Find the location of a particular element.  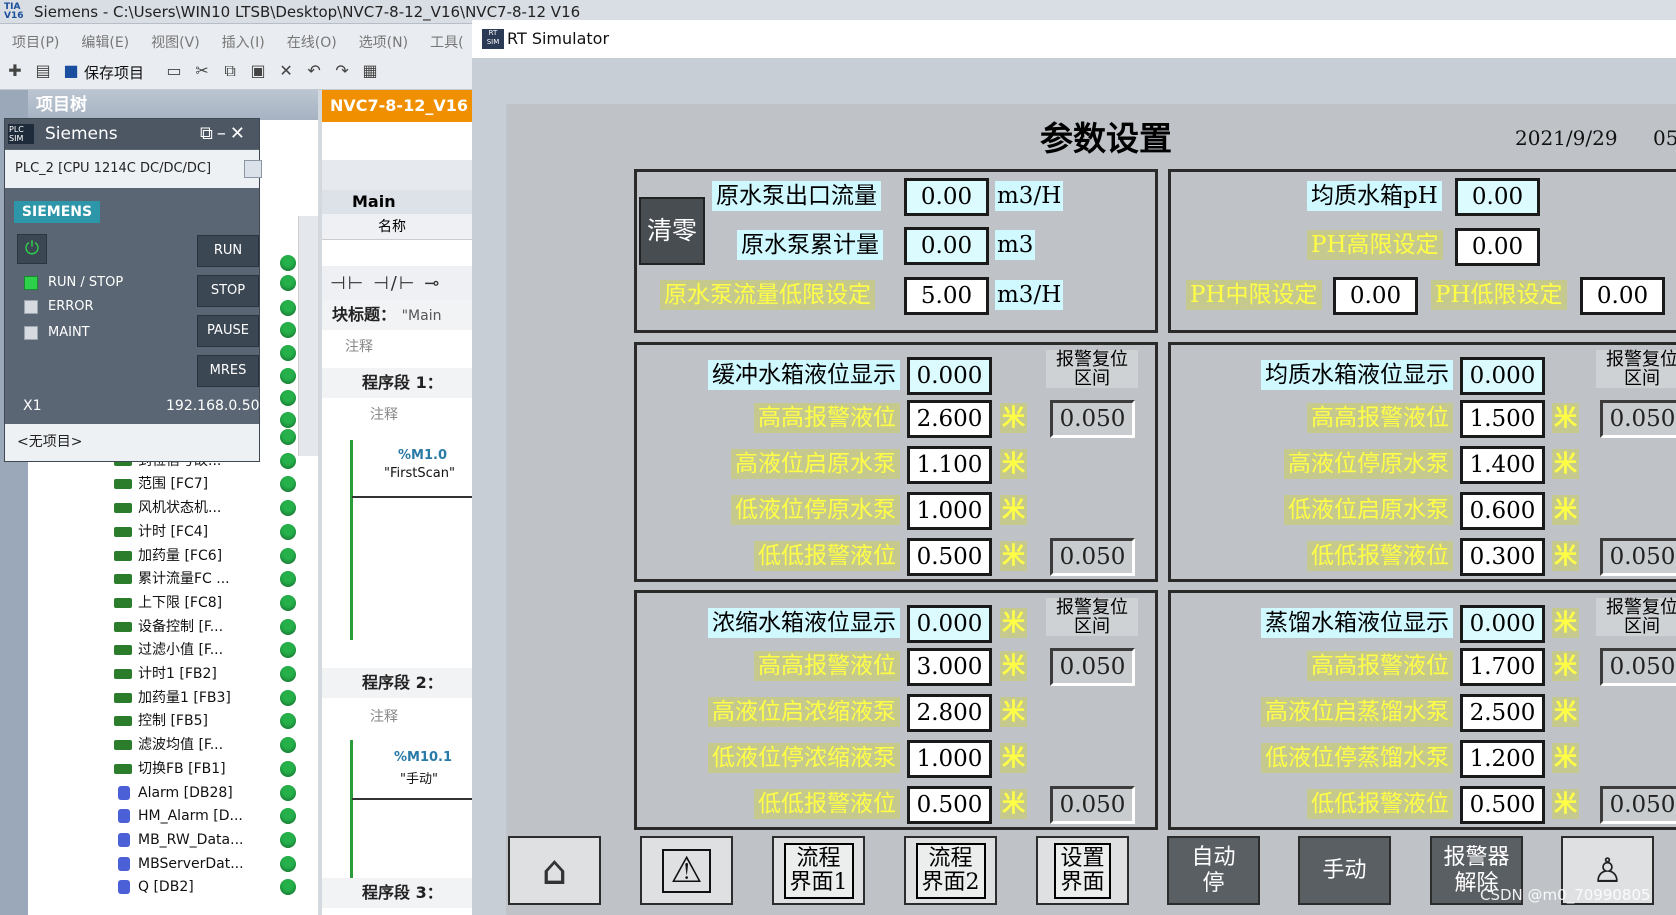

raw-pump-low-input: 5.00 is located at coordinates (946, 296).